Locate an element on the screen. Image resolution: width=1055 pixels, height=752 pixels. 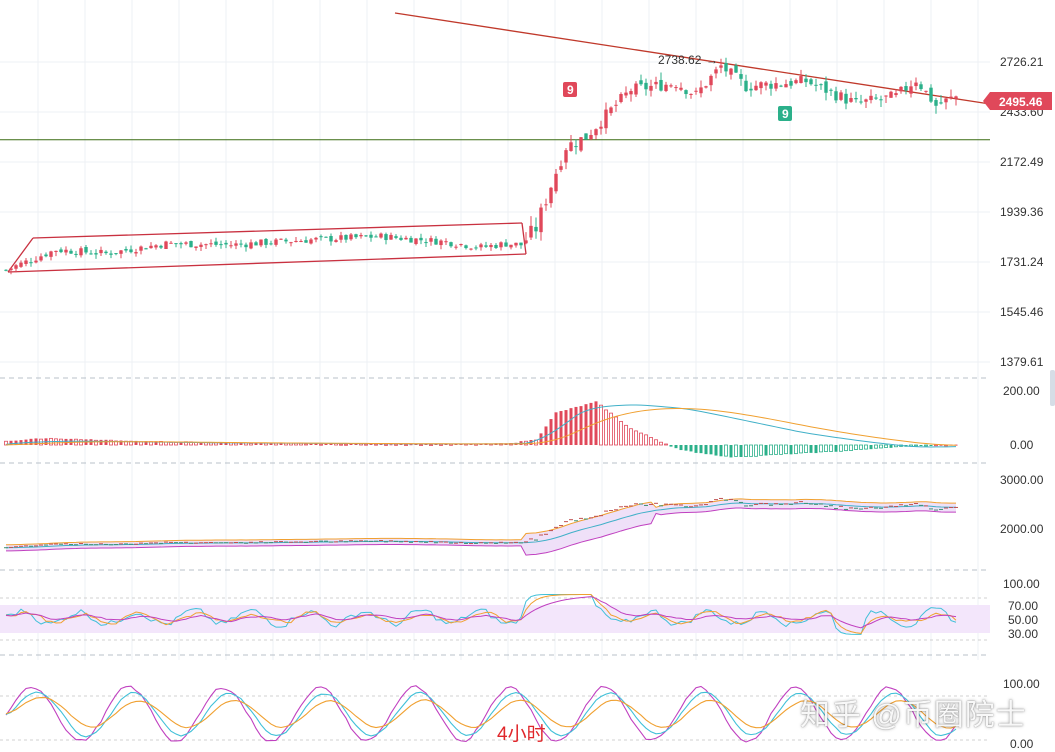
channel-right-edge is located at coordinates (524, 238).